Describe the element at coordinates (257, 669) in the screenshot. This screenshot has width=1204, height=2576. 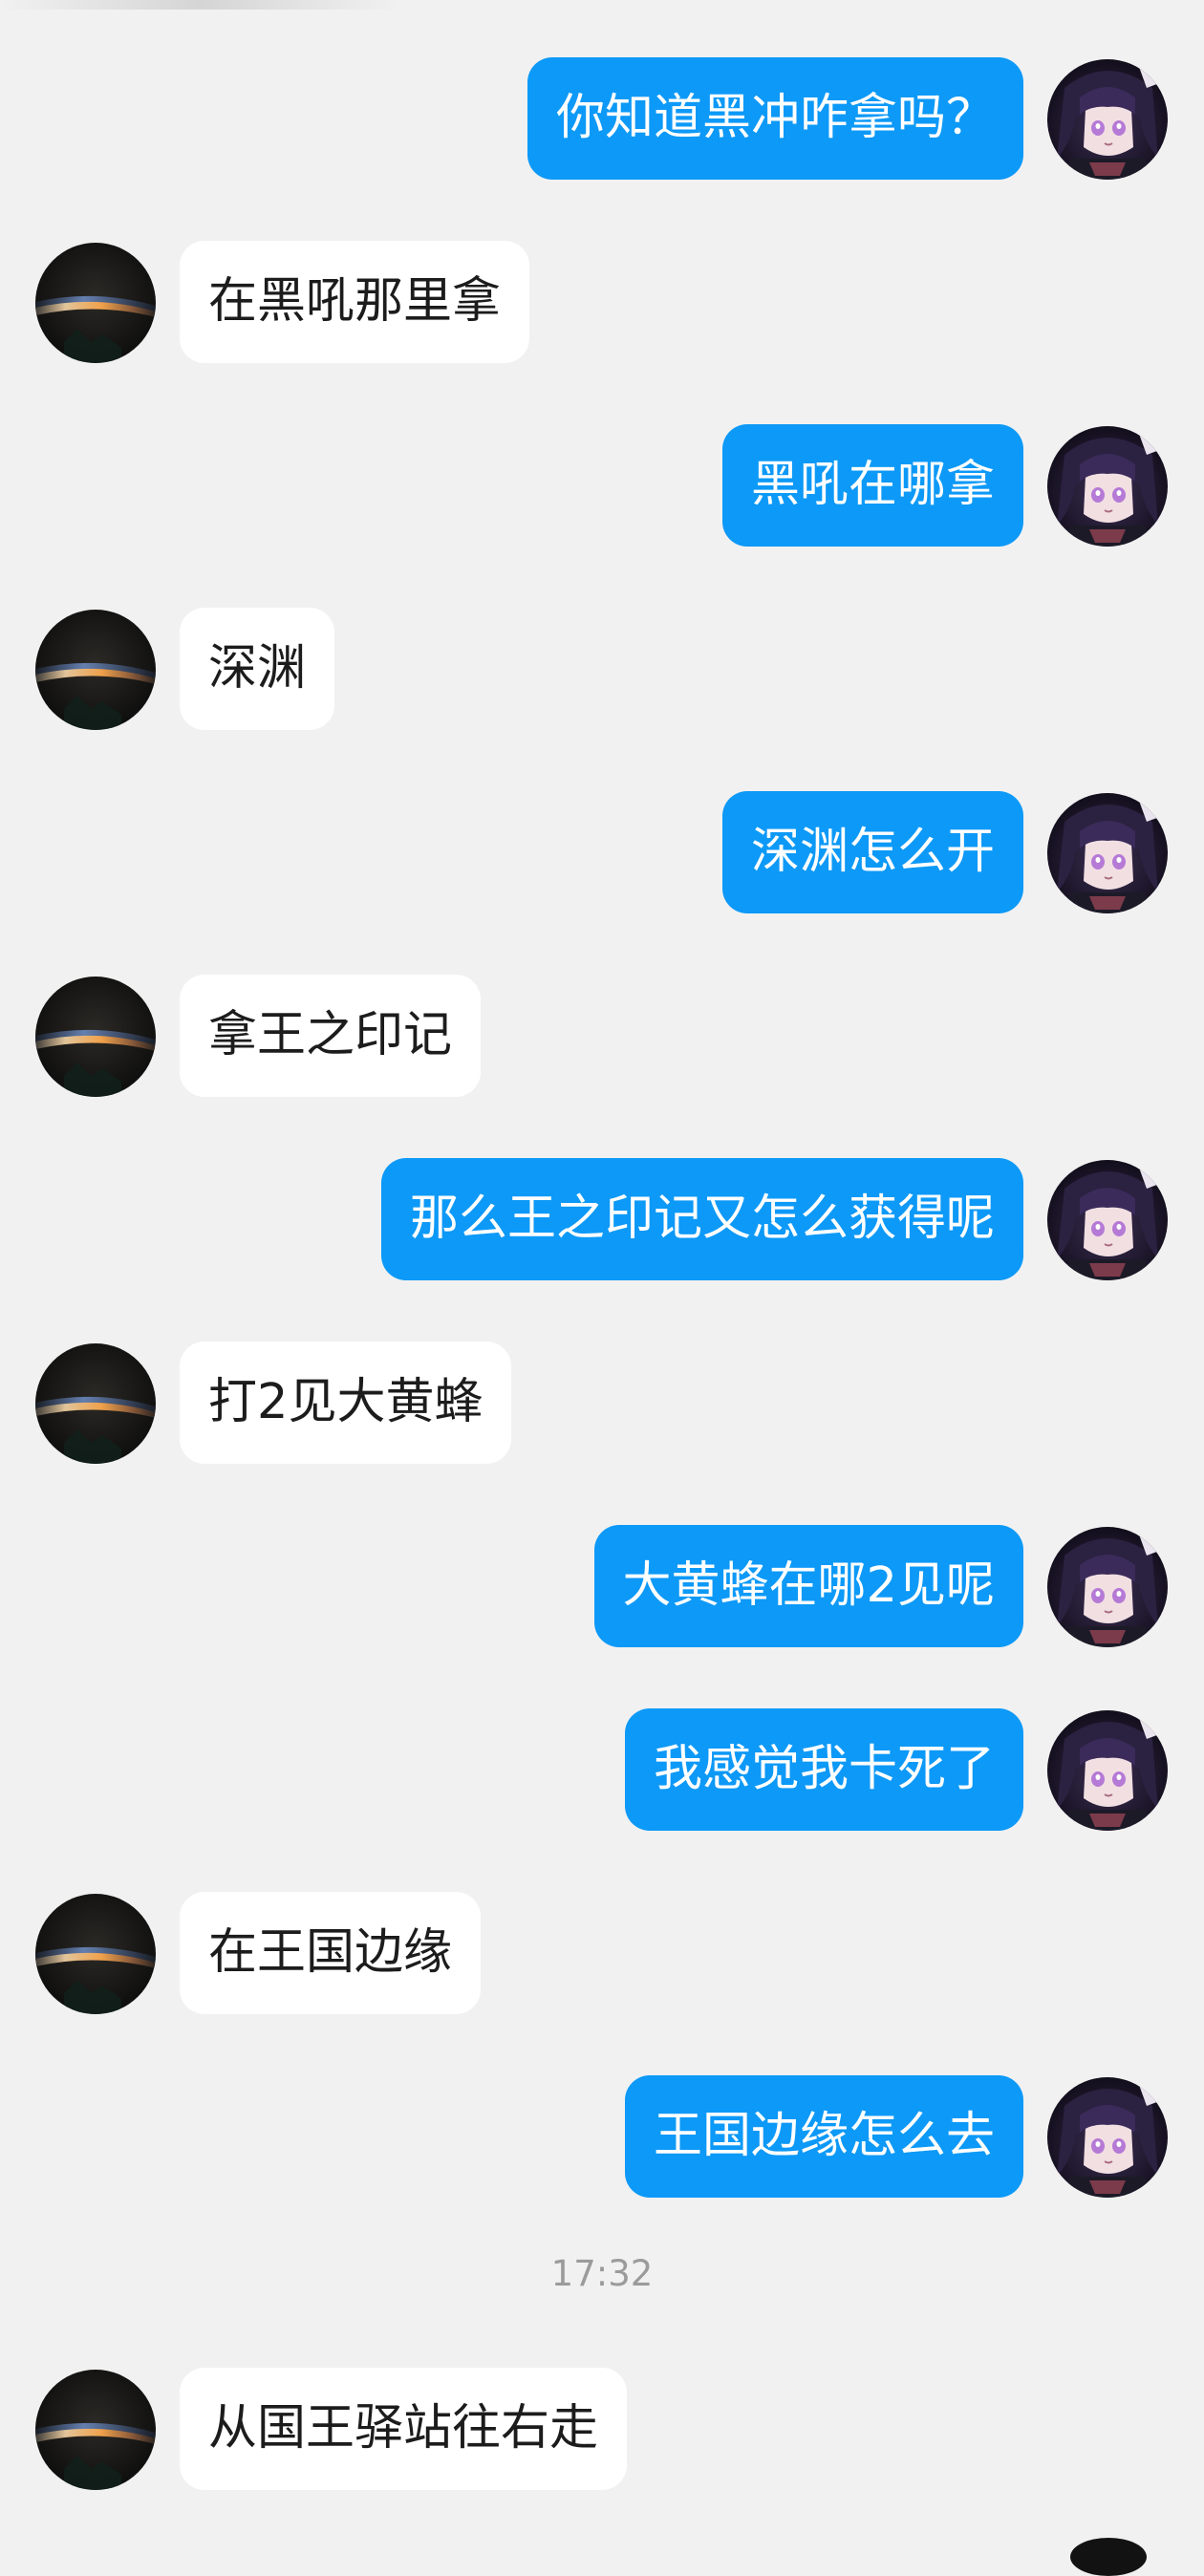
I see `incoming-message-bubble: 深渊` at that location.